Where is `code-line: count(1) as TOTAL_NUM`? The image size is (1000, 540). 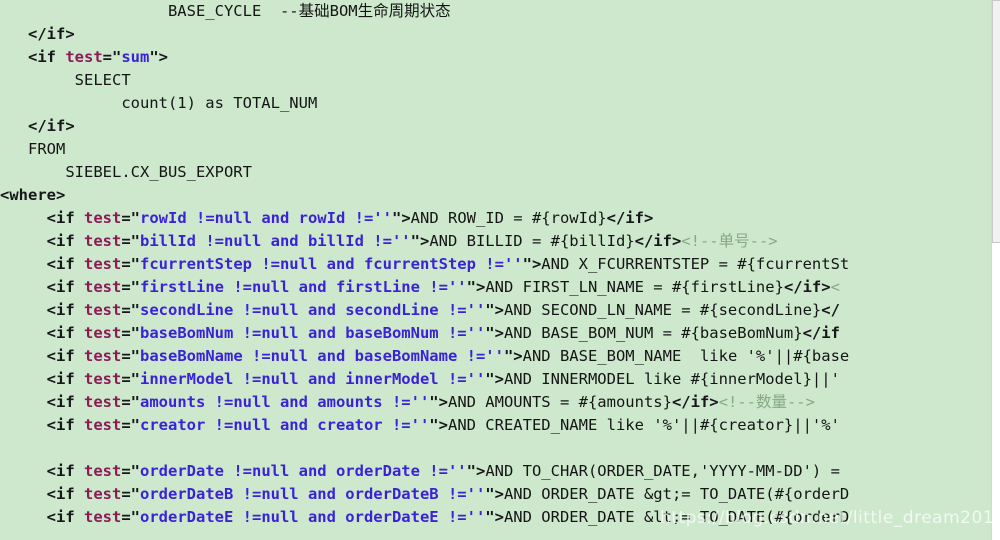
code-line: count(1) as TOTAL_NUM is located at coordinates (424, 103).